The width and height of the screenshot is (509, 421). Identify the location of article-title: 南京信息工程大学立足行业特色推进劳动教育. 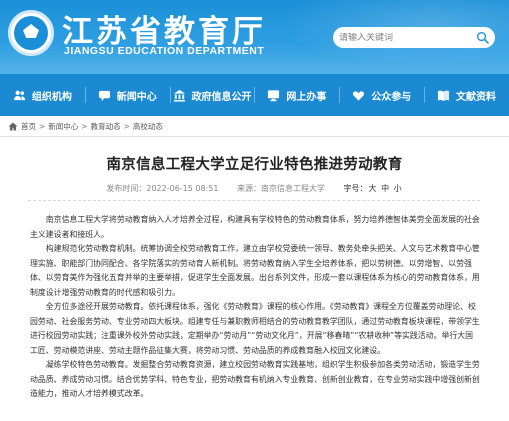
(254, 165).